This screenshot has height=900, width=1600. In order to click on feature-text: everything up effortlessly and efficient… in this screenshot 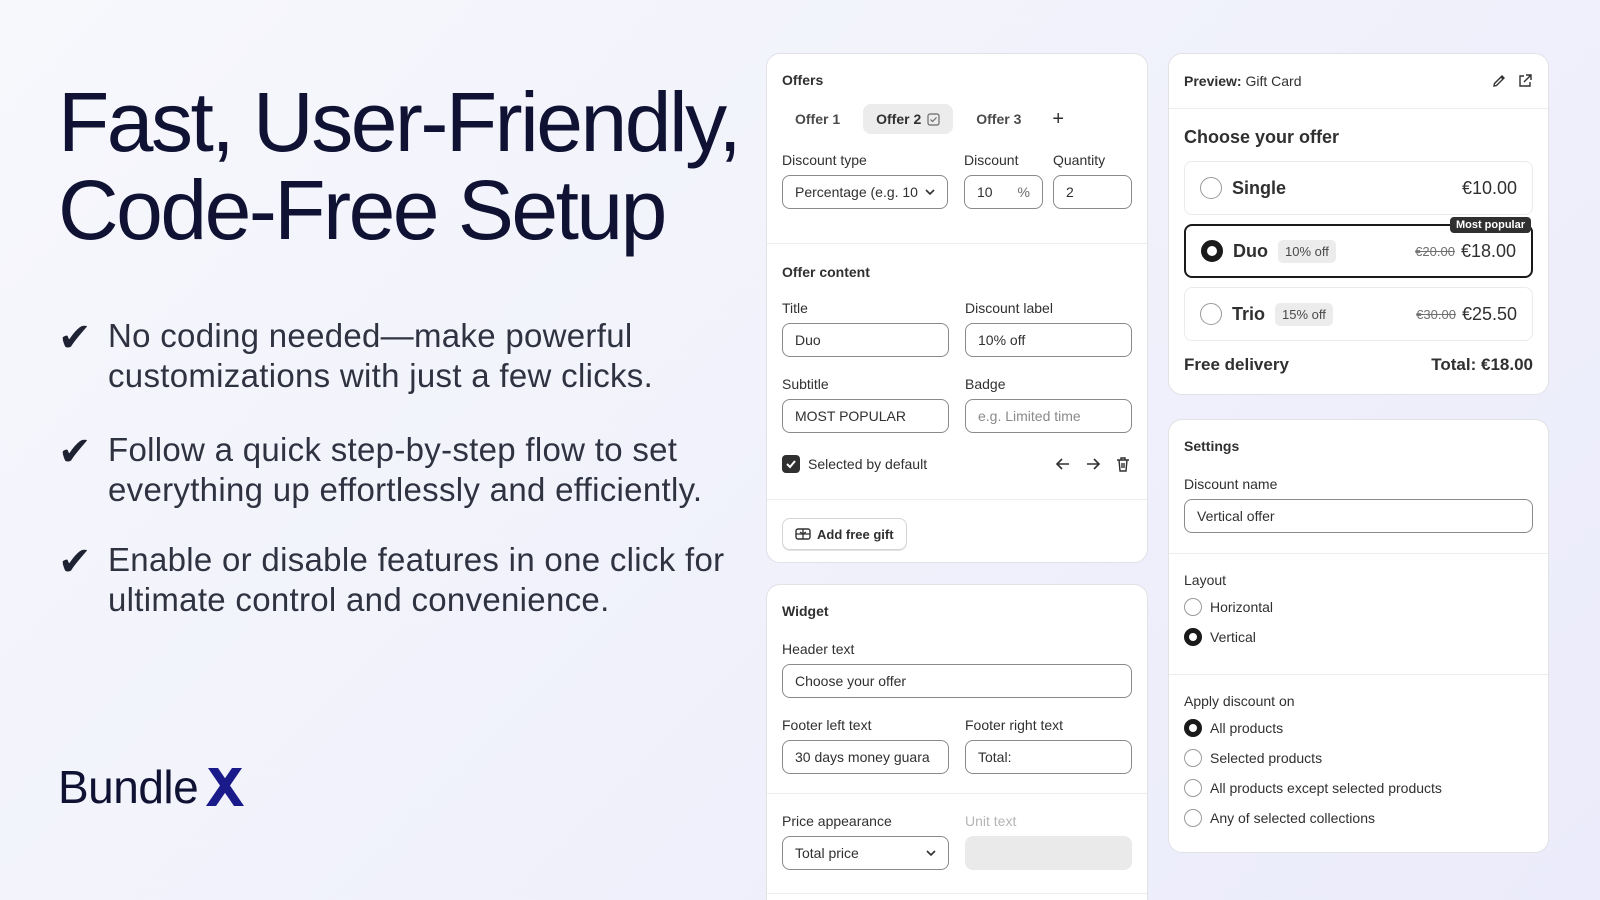, I will do `click(405, 489)`.